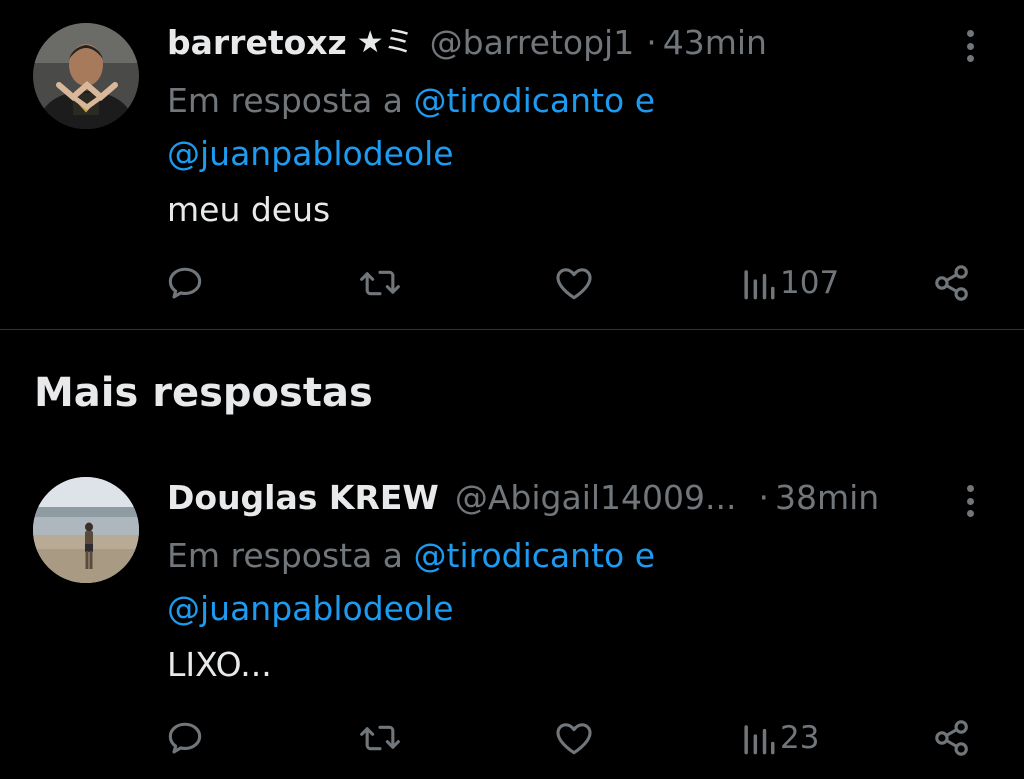 This screenshot has width=1024, height=779. I want to click on views-count: 23, so click(800, 738).